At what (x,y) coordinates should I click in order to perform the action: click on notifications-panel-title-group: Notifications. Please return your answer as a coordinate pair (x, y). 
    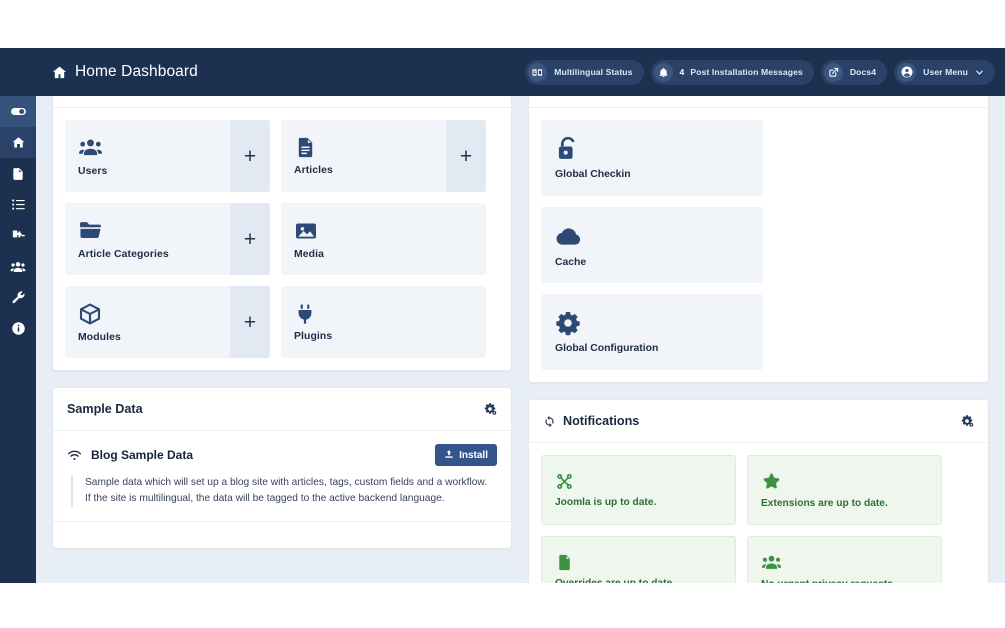
    Looking at the image, I should click on (591, 421).